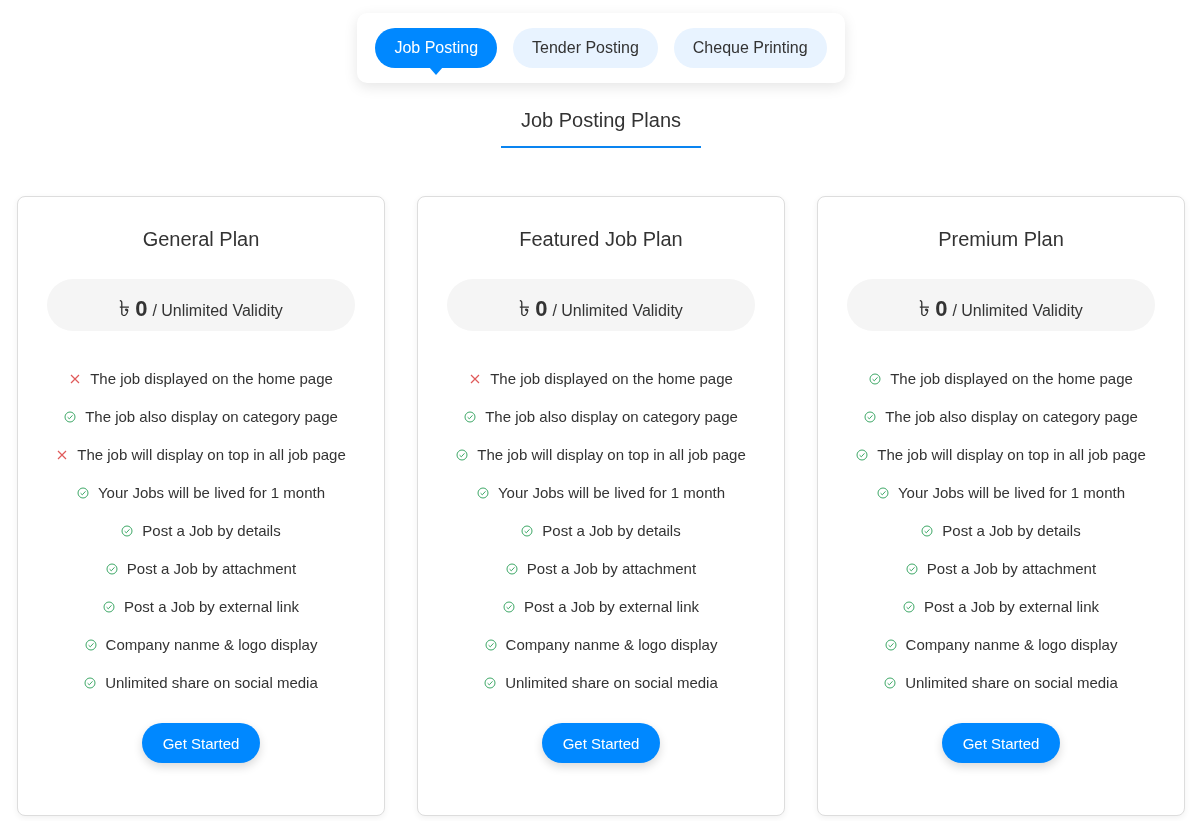 The height and width of the screenshot is (821, 1202). What do you see at coordinates (750, 48) in the screenshot?
I see `tab: Cheque Printing` at bounding box center [750, 48].